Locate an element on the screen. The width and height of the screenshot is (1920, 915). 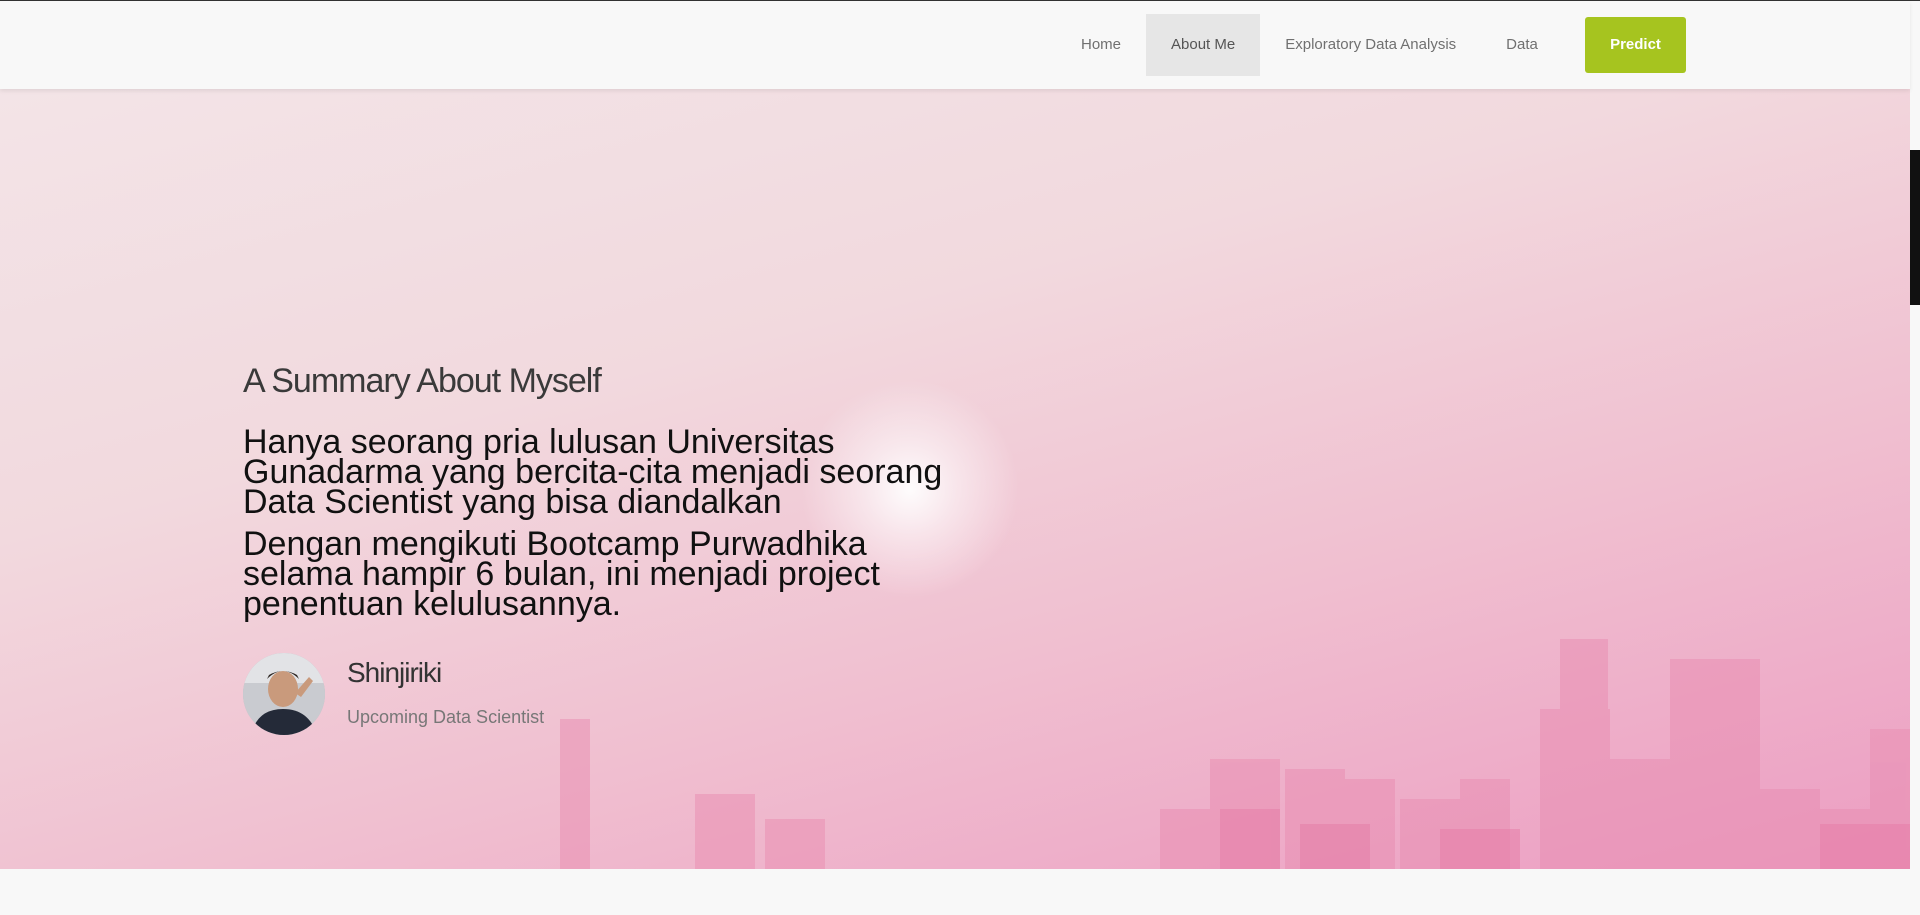
profile-card: Shinjiriki Upcoming Data Scientist is located at coordinates (593, 694).